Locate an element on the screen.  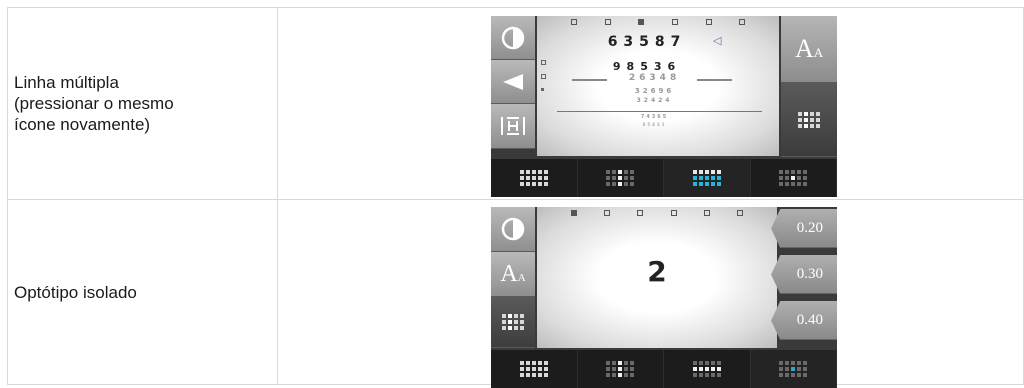
optotype-line-5: 32424 is located at coordinates (654, 100).